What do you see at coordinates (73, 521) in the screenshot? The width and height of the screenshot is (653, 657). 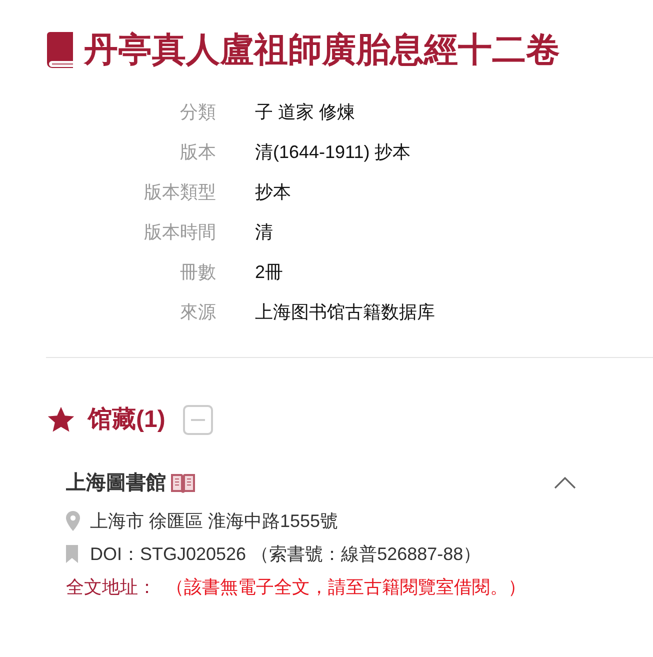 I see `location-pin-icon` at bounding box center [73, 521].